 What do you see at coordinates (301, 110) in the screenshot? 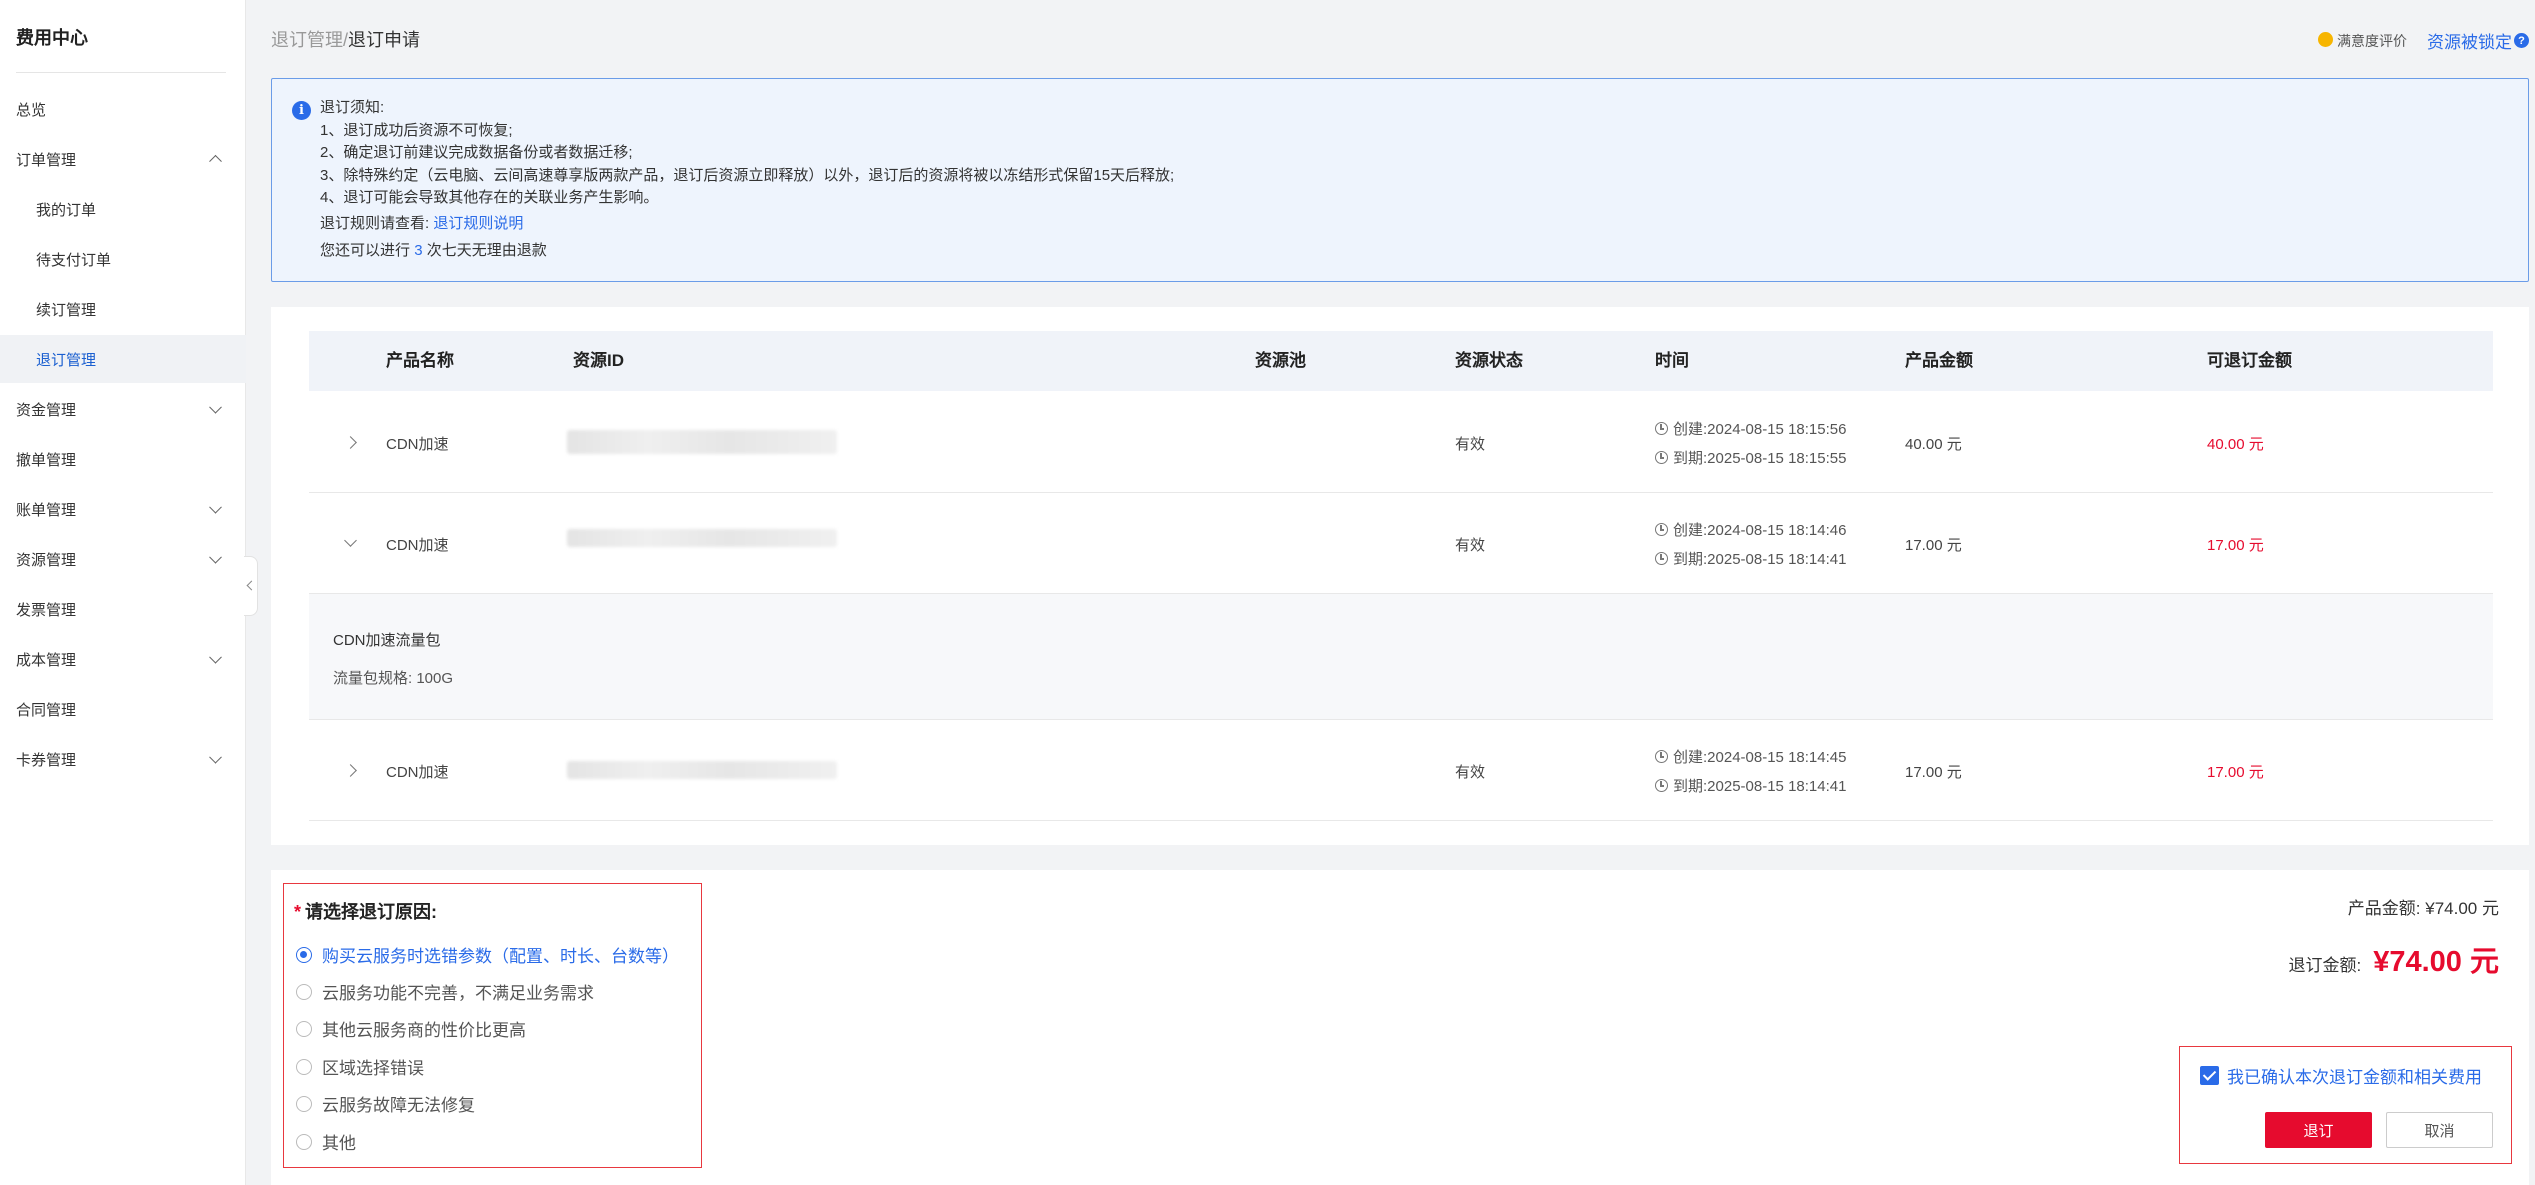
I see `info-icon: i` at bounding box center [301, 110].